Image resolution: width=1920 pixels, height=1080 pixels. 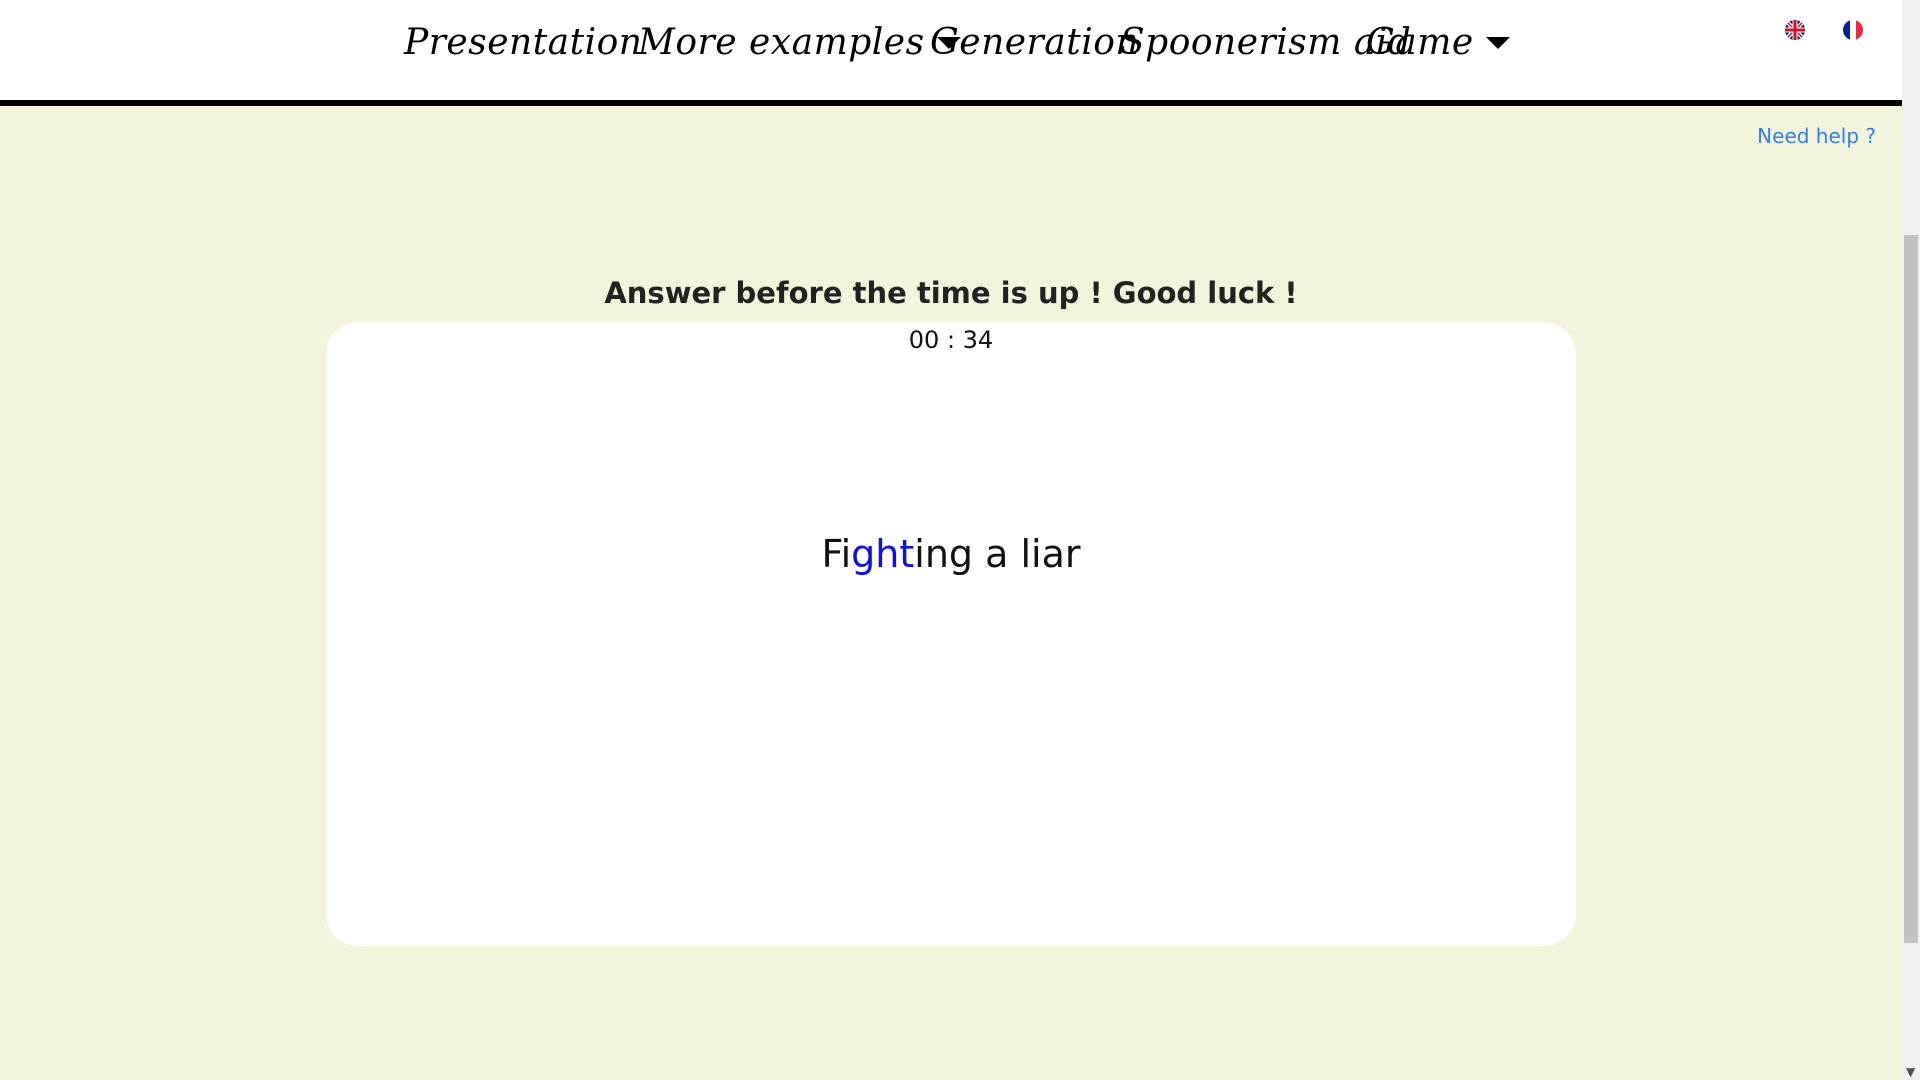 What do you see at coordinates (1853, 30) in the screenshot?
I see `france-flag-icon` at bounding box center [1853, 30].